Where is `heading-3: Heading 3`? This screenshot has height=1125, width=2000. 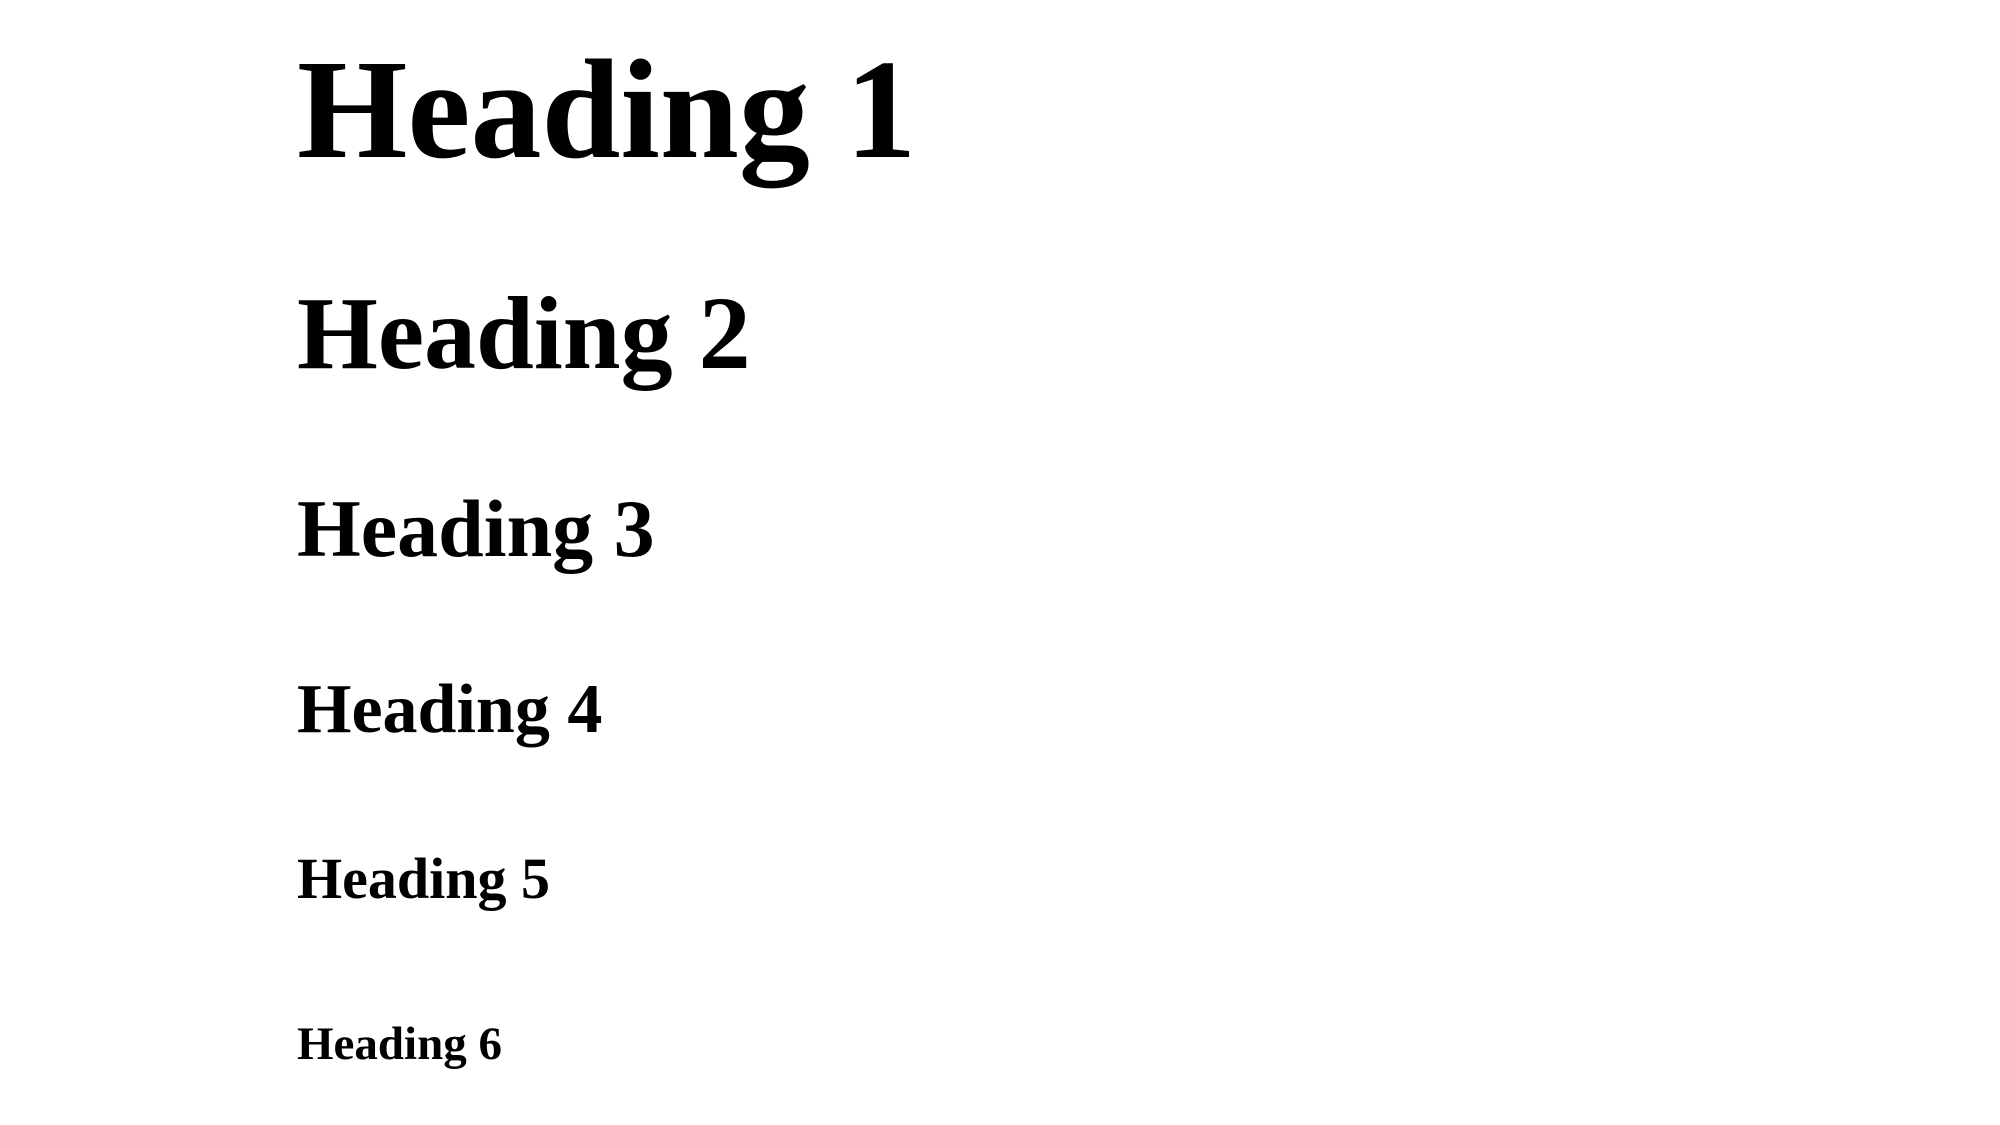
heading-3: Heading 3 is located at coordinates (476, 528).